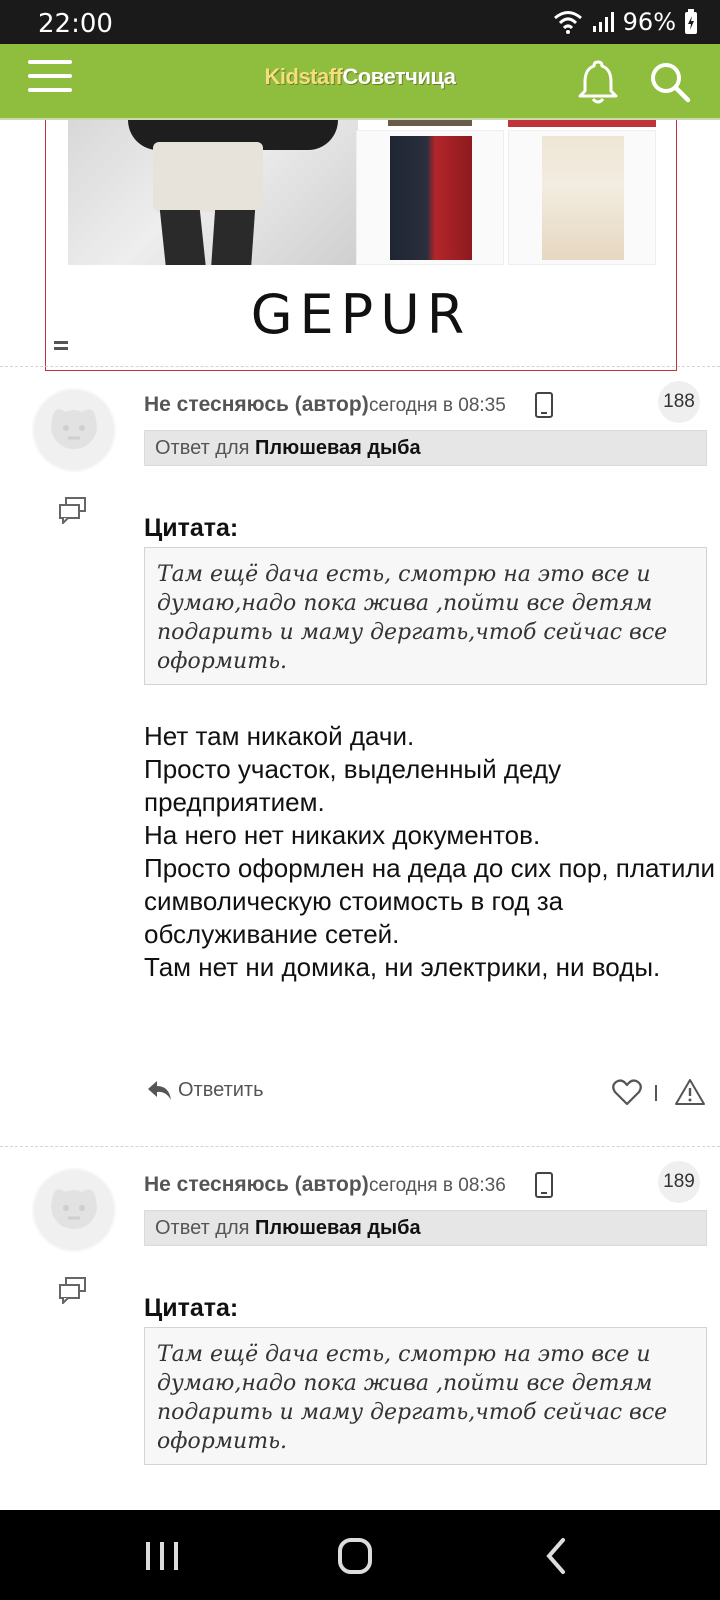 This screenshot has height=1600, width=720. Describe the element at coordinates (690, 1092) in the screenshot. I see `warning-icon` at that location.